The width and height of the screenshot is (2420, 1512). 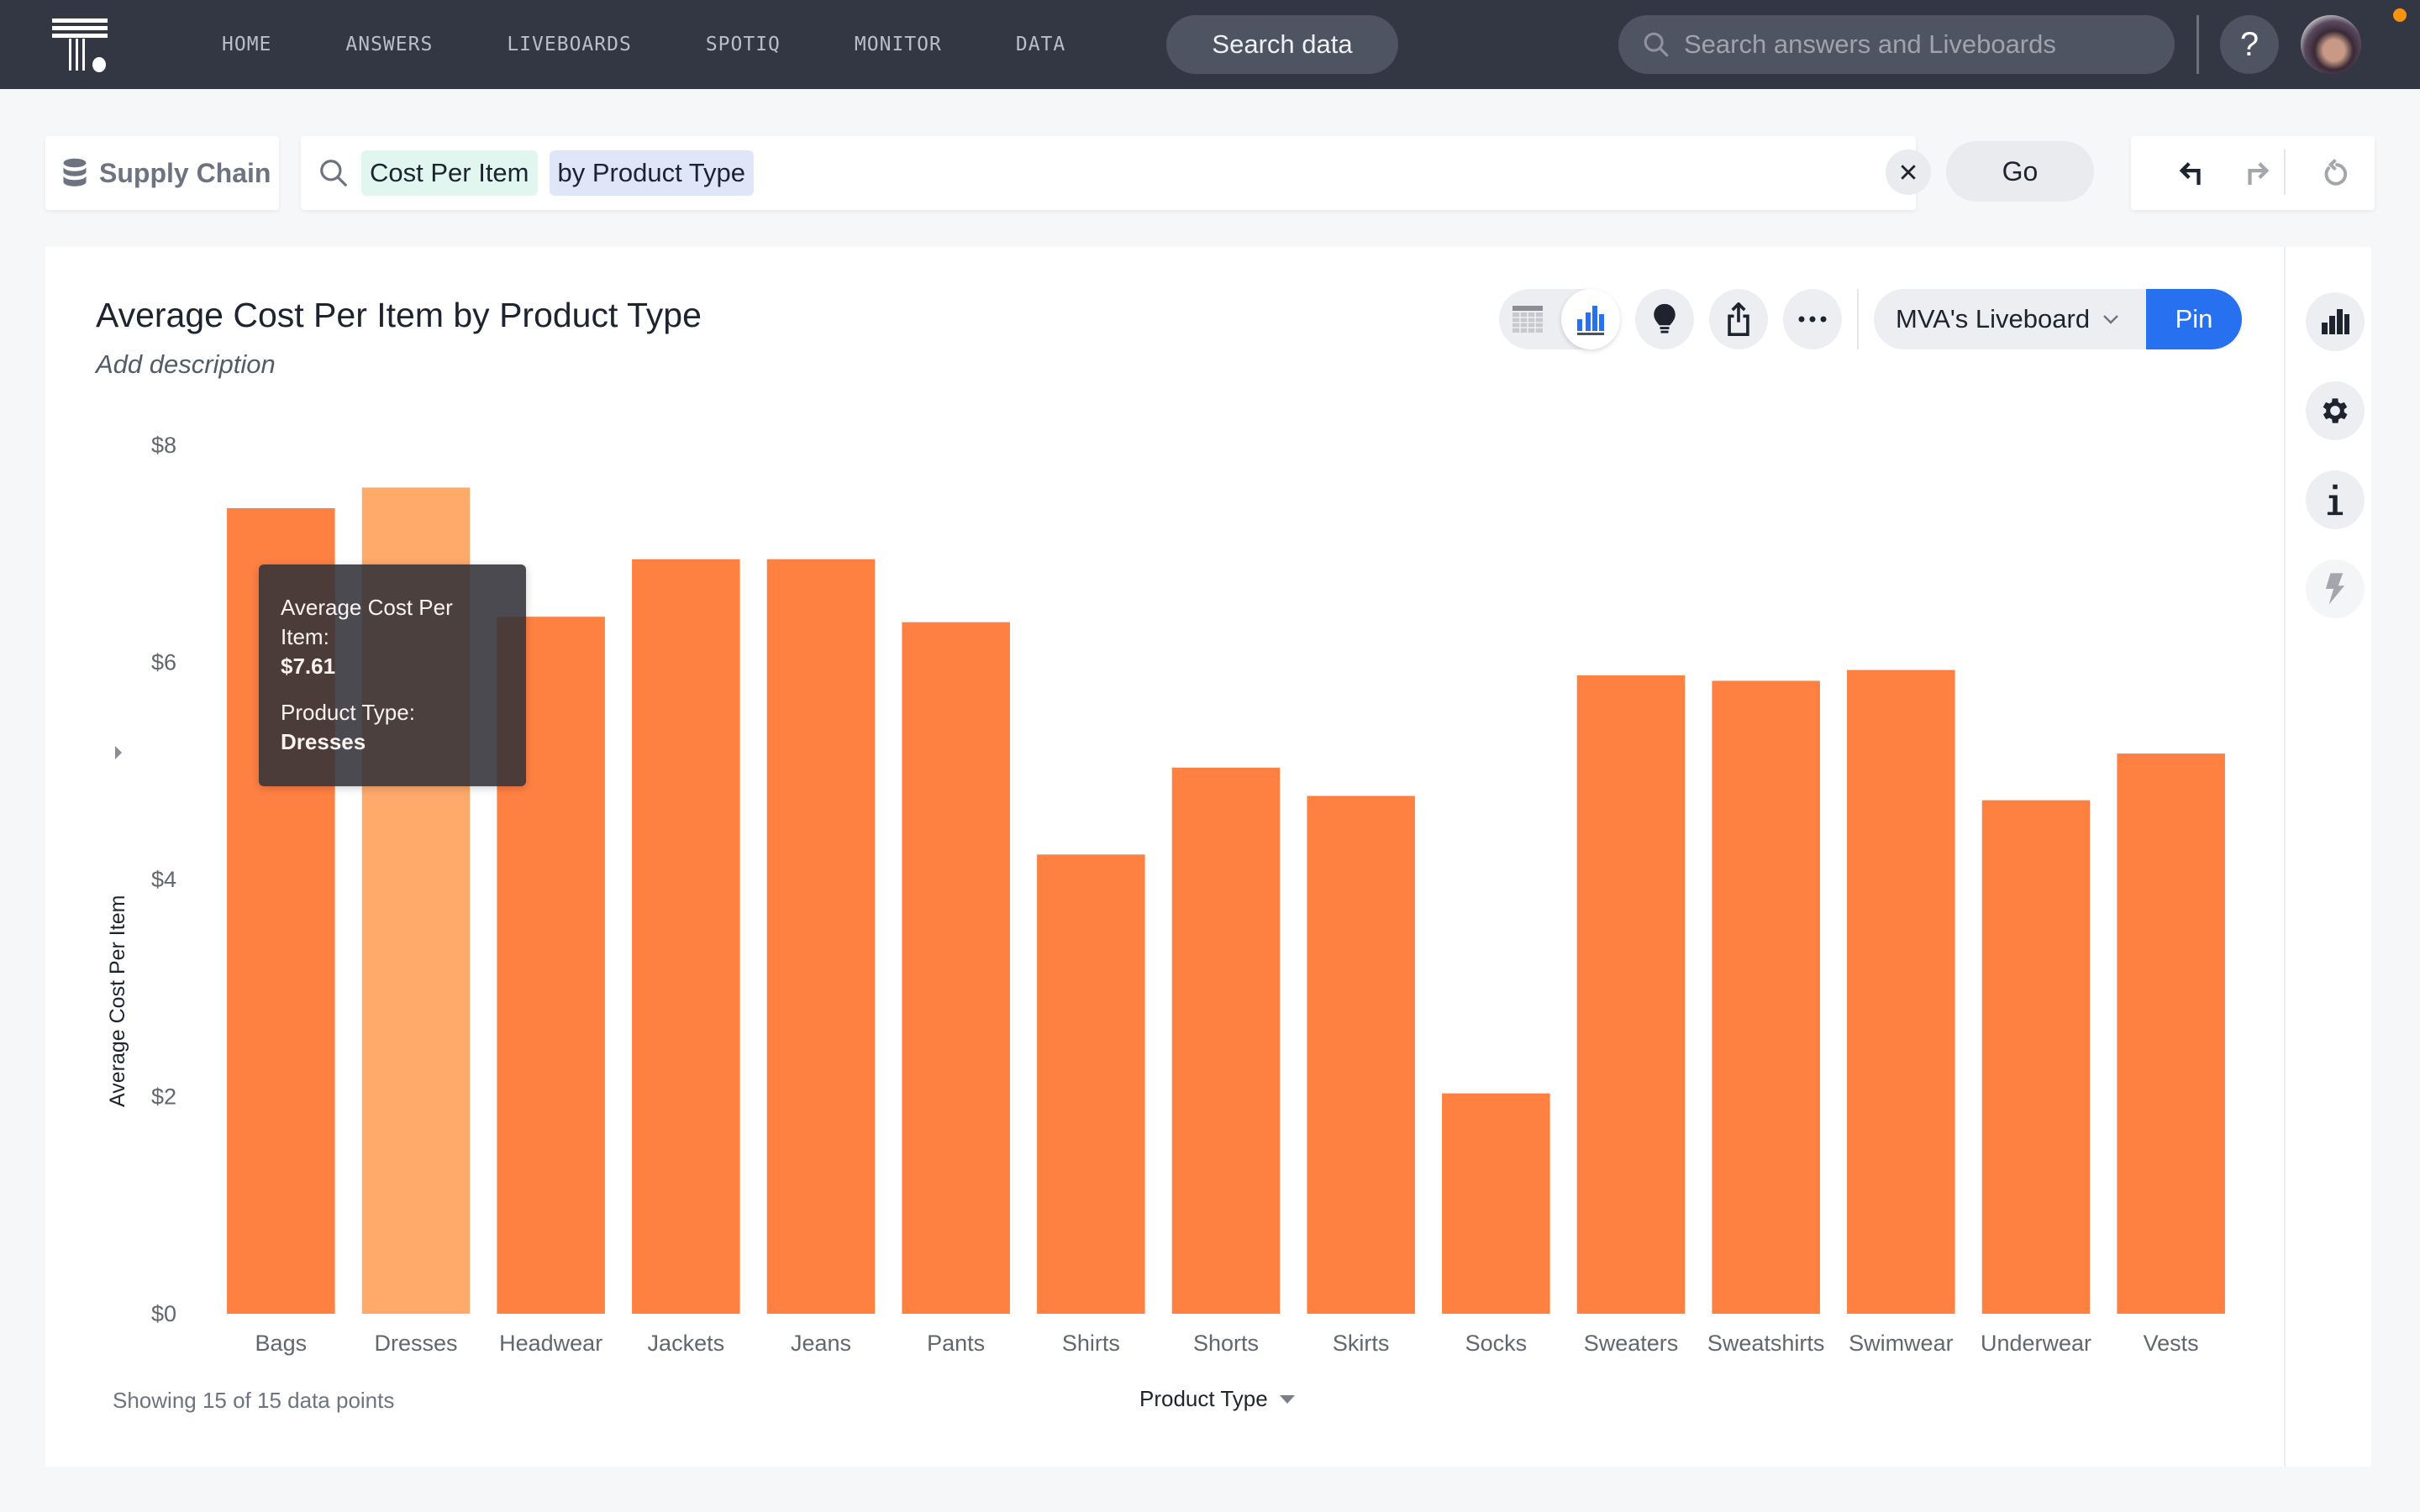 I want to click on x-tick-label: Swimwear, so click(x=1902, y=1343).